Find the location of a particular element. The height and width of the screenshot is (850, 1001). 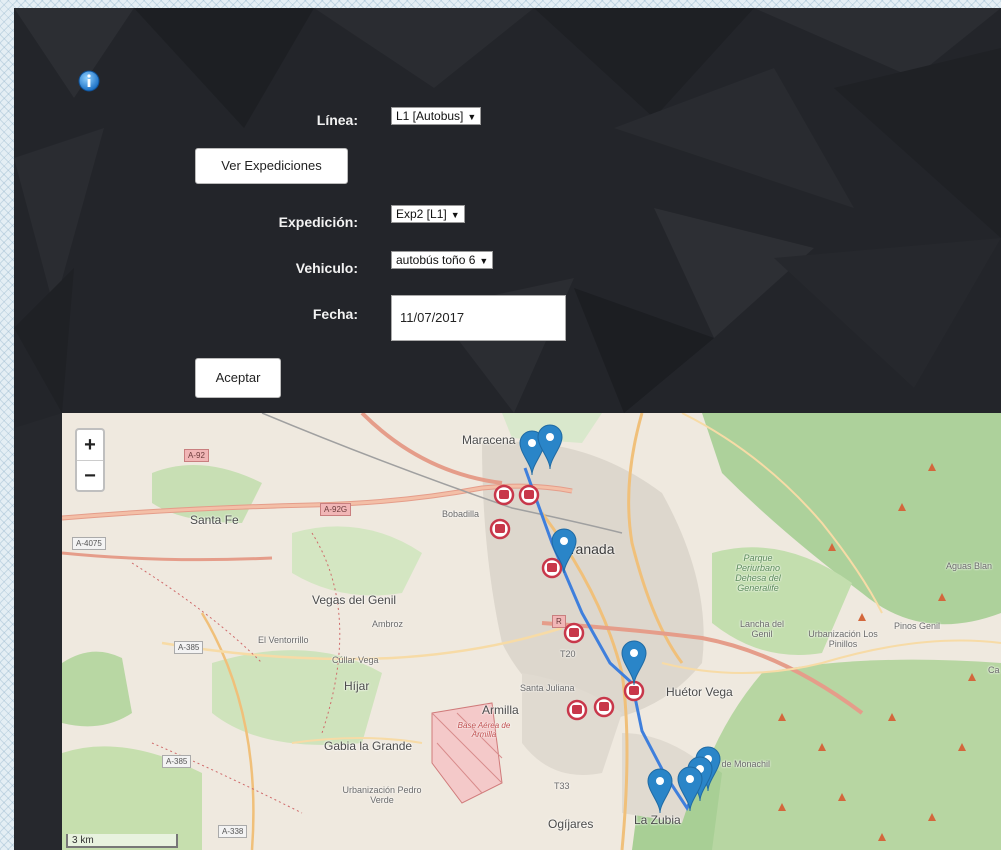

expedicion-select: Exp2 [L1] ▼ is located at coordinates (428, 214).